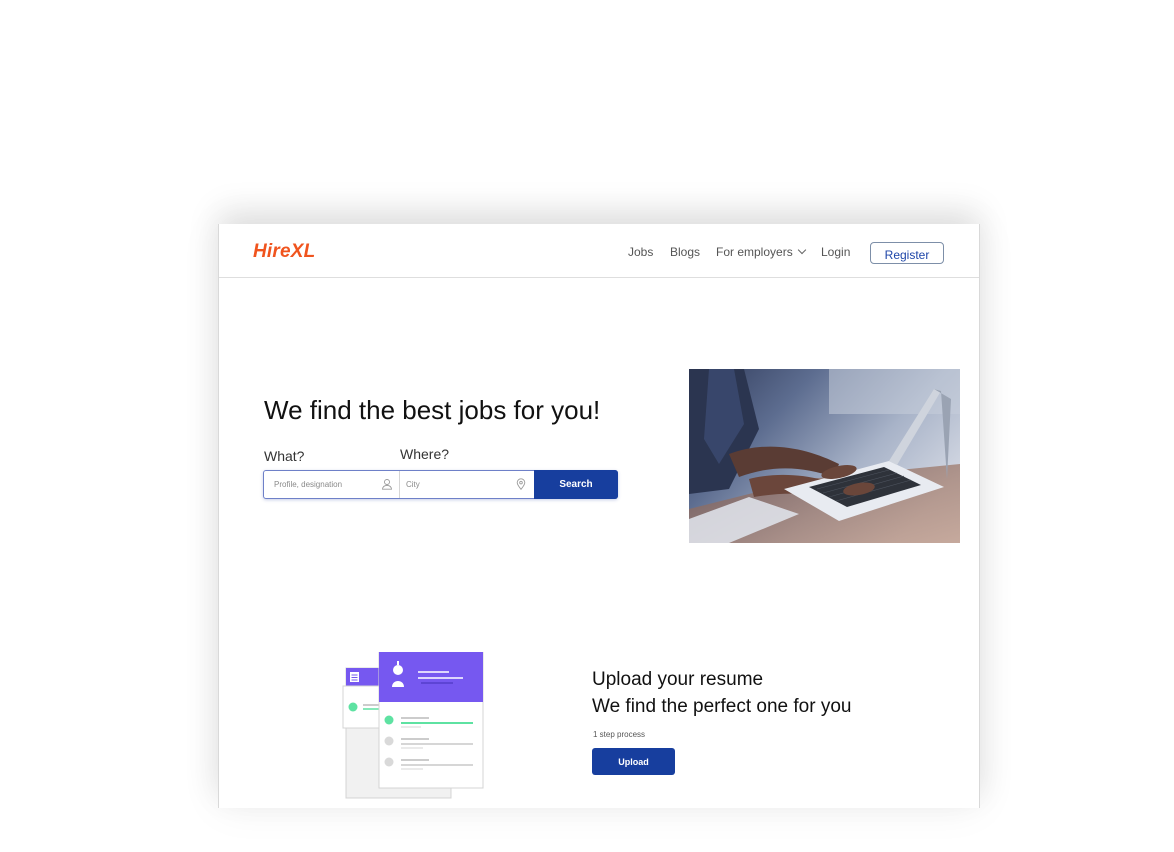  I want to click on nav-link-login: Login, so click(835, 252).